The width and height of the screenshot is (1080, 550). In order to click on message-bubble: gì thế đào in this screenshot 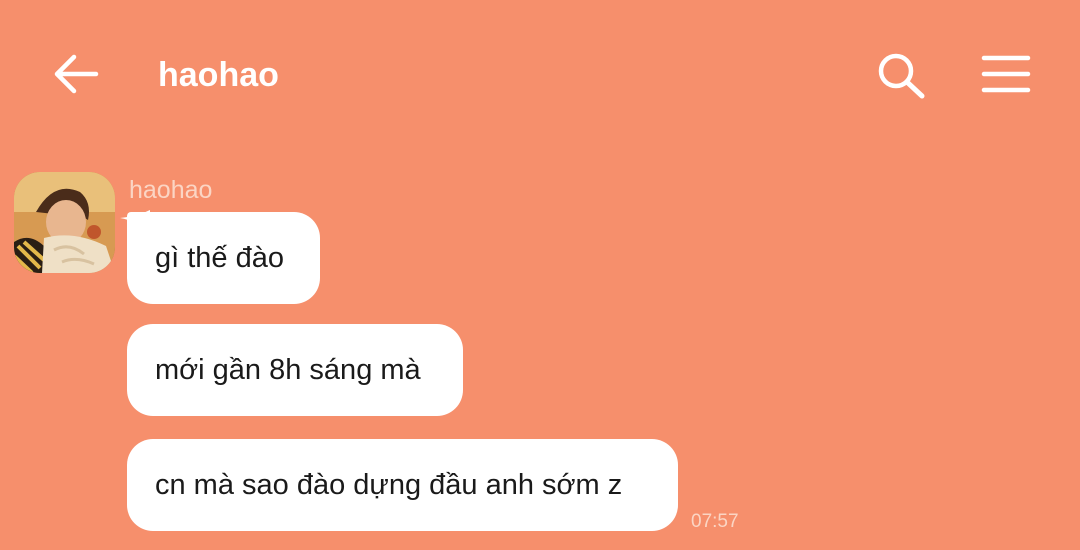, I will do `click(223, 258)`.